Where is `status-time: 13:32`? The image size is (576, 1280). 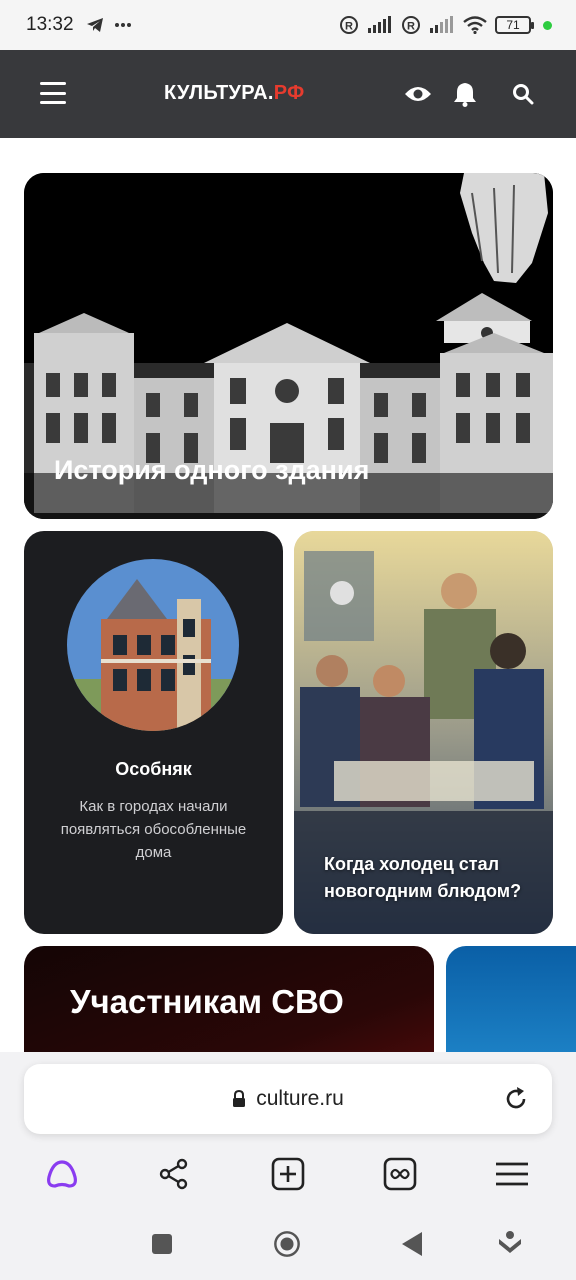
status-time: 13:32 is located at coordinates (50, 24).